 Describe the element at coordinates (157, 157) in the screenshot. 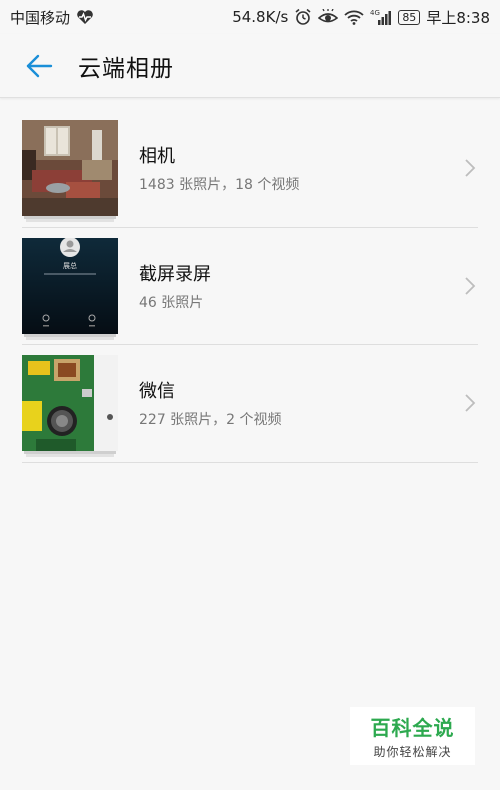

I see `album-name: 相机` at that location.